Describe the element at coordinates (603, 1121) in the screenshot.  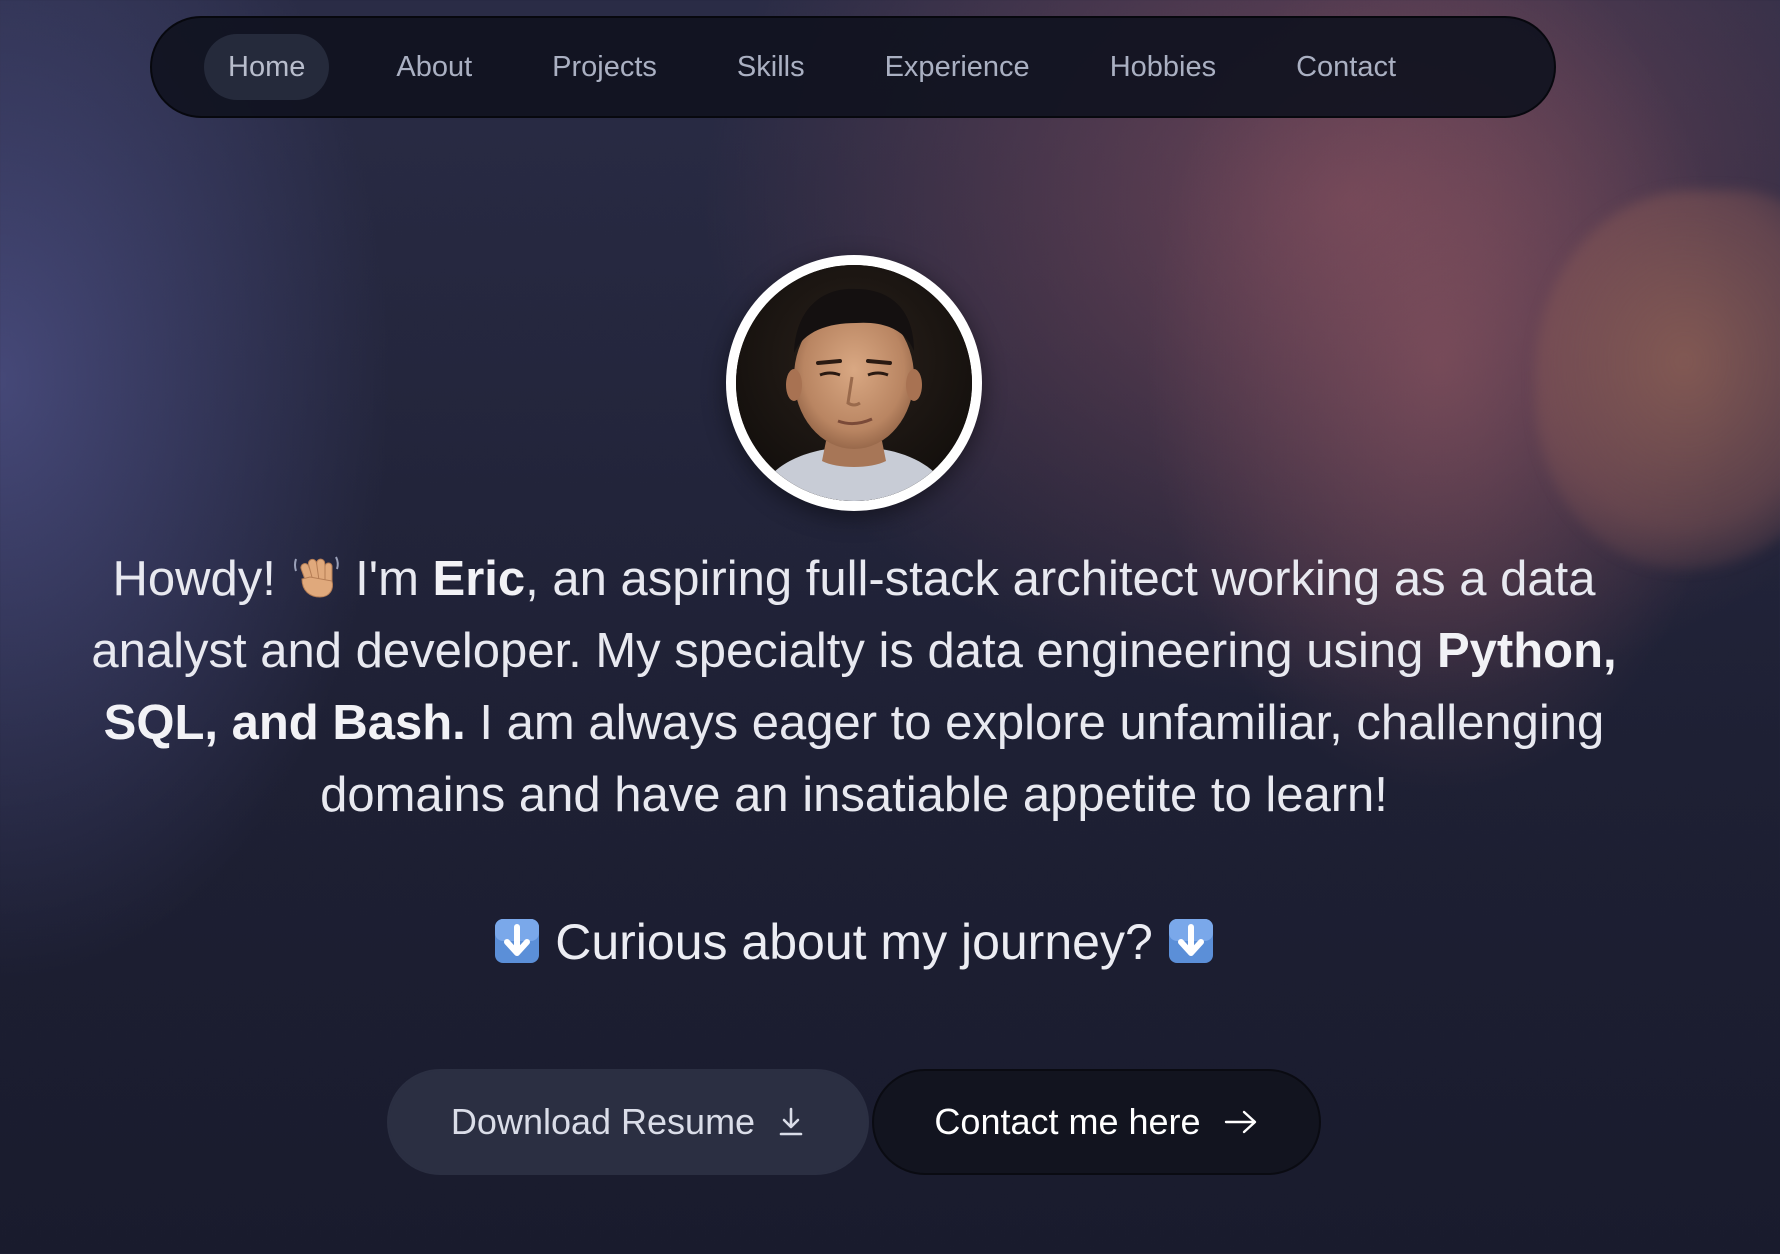
I see `download-resume-label: Download Resume` at that location.